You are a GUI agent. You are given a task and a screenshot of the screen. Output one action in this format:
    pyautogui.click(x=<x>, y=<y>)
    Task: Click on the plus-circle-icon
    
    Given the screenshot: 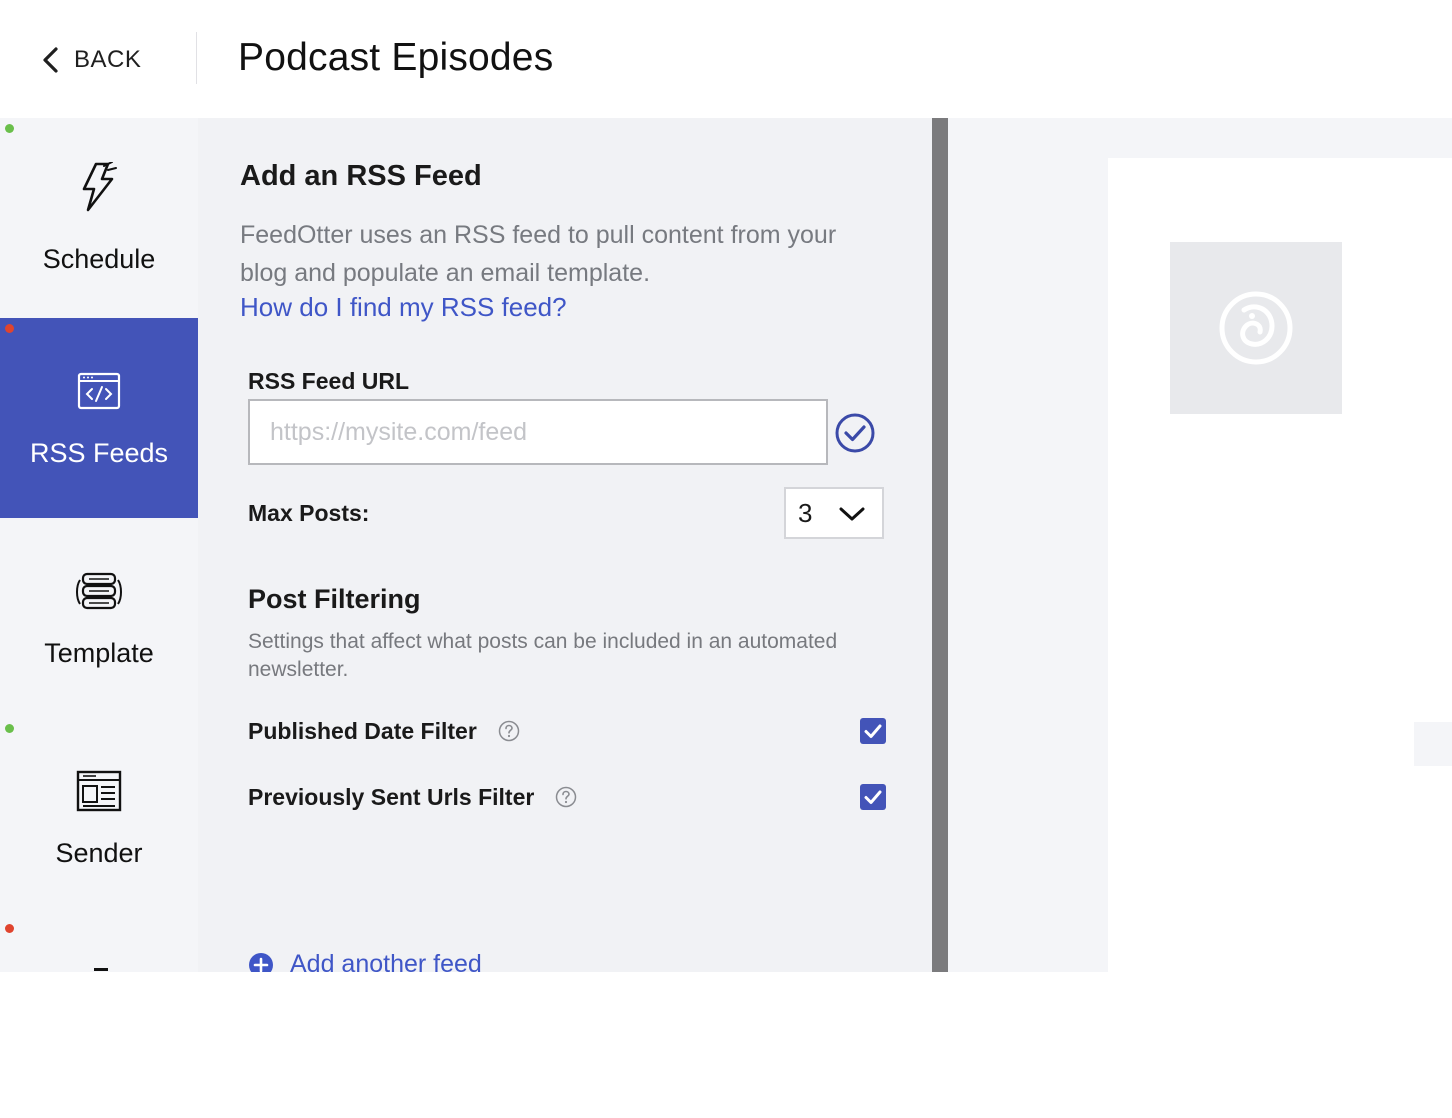 What is the action you would take?
    pyautogui.click(x=261, y=962)
    